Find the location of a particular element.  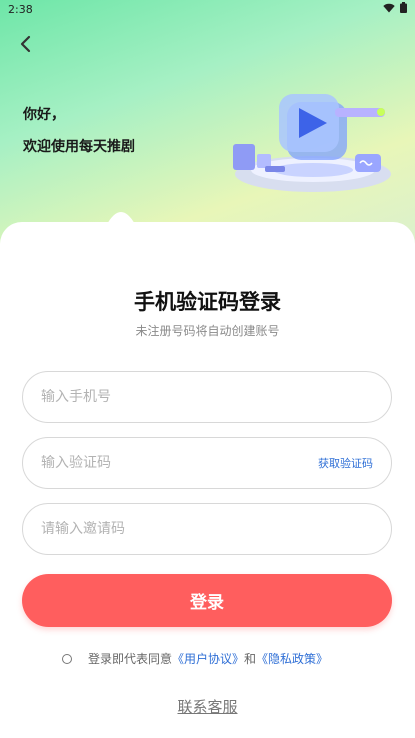

contact-support-link: 联系客服 is located at coordinates (207, 706).